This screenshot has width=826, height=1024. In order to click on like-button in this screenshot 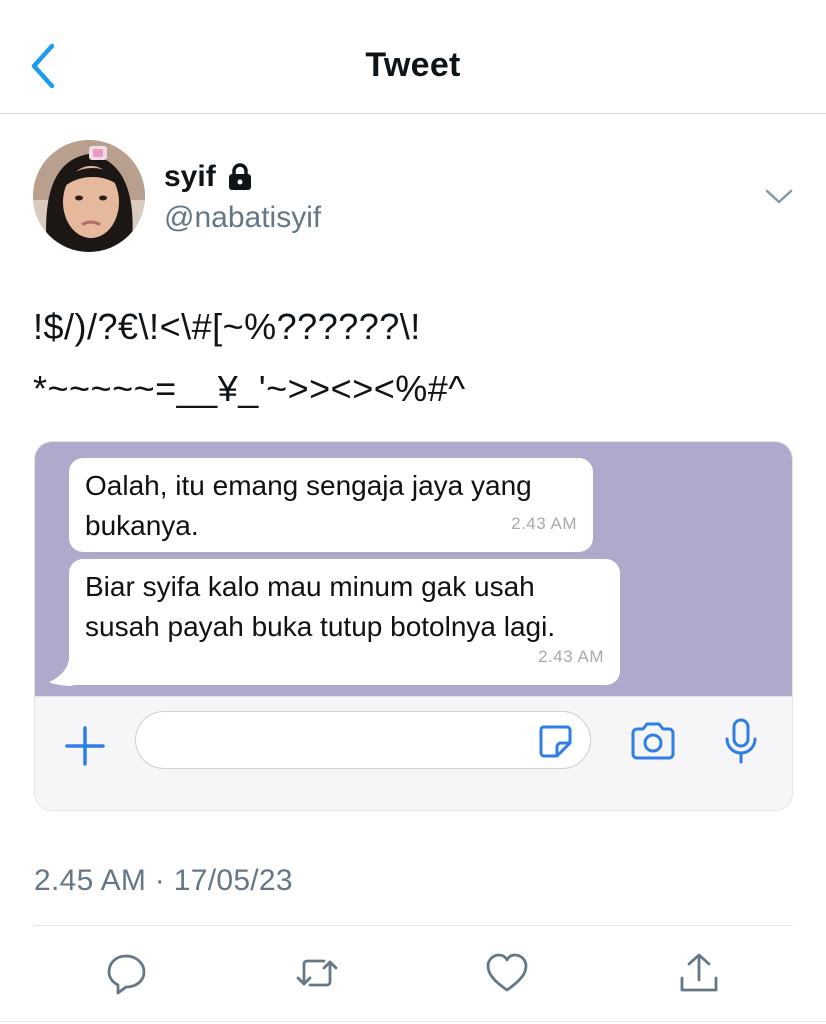, I will do `click(507, 973)`.